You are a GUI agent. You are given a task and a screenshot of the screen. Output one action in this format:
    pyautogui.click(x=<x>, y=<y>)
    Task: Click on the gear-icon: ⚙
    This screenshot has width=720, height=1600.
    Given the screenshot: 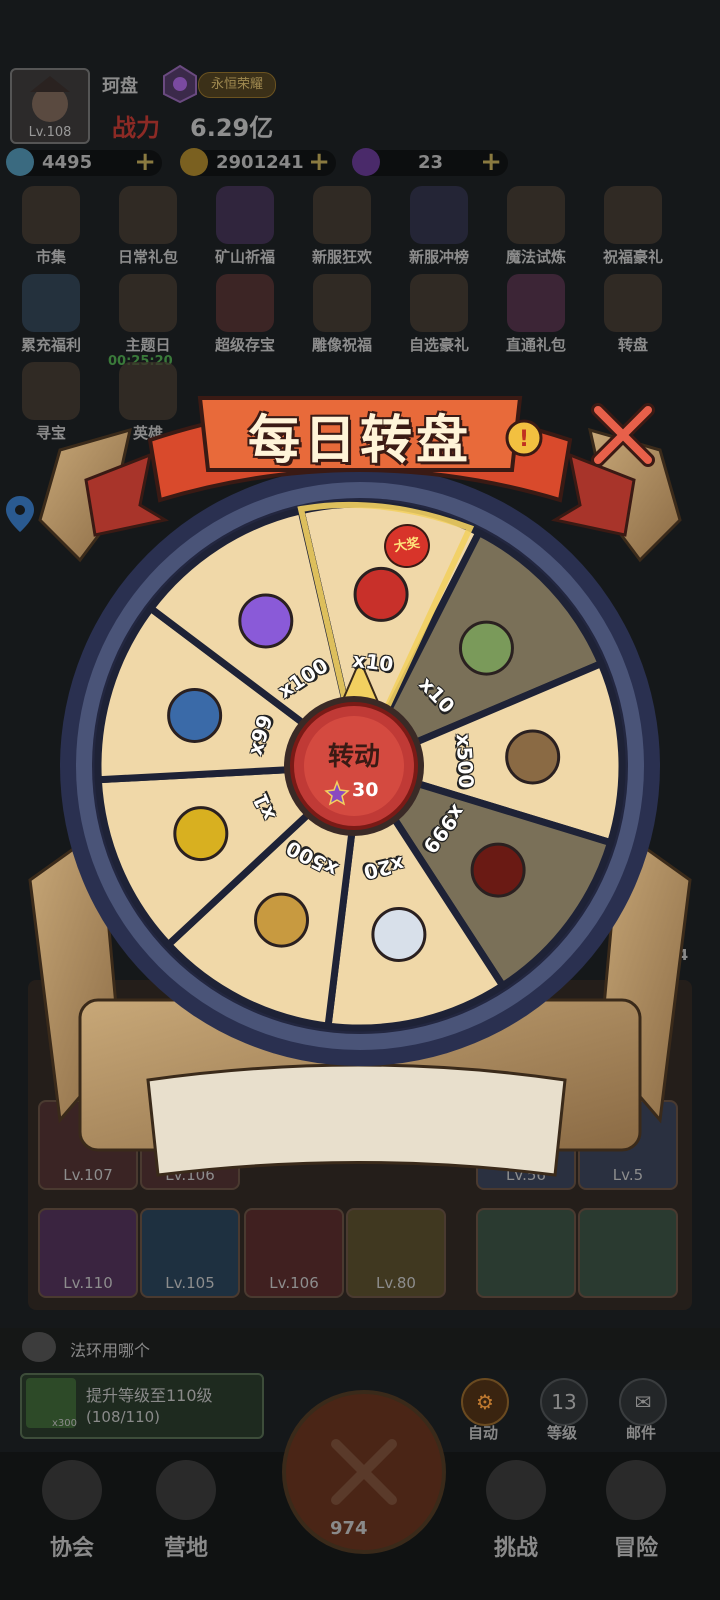 What is the action you would take?
    pyautogui.click(x=485, y=1402)
    